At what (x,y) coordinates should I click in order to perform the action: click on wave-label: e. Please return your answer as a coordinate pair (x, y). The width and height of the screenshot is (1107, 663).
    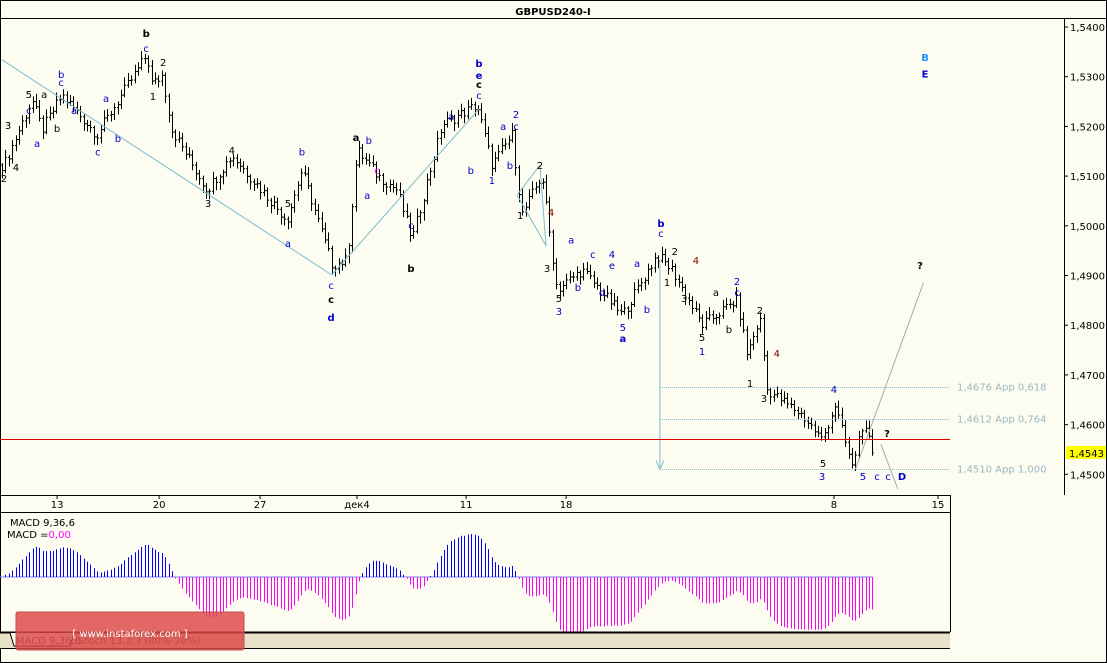
    Looking at the image, I should click on (612, 266).